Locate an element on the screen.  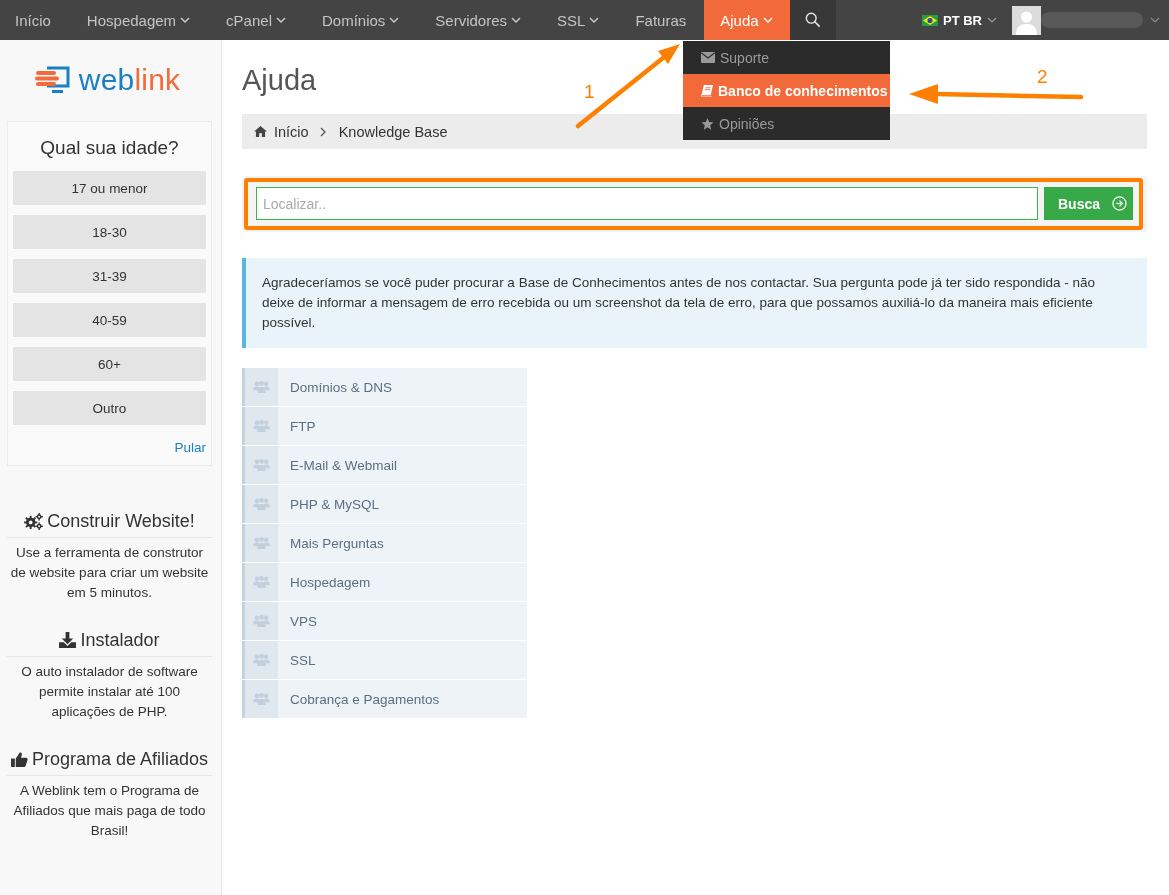
category-item: VPS is located at coordinates (384, 621).